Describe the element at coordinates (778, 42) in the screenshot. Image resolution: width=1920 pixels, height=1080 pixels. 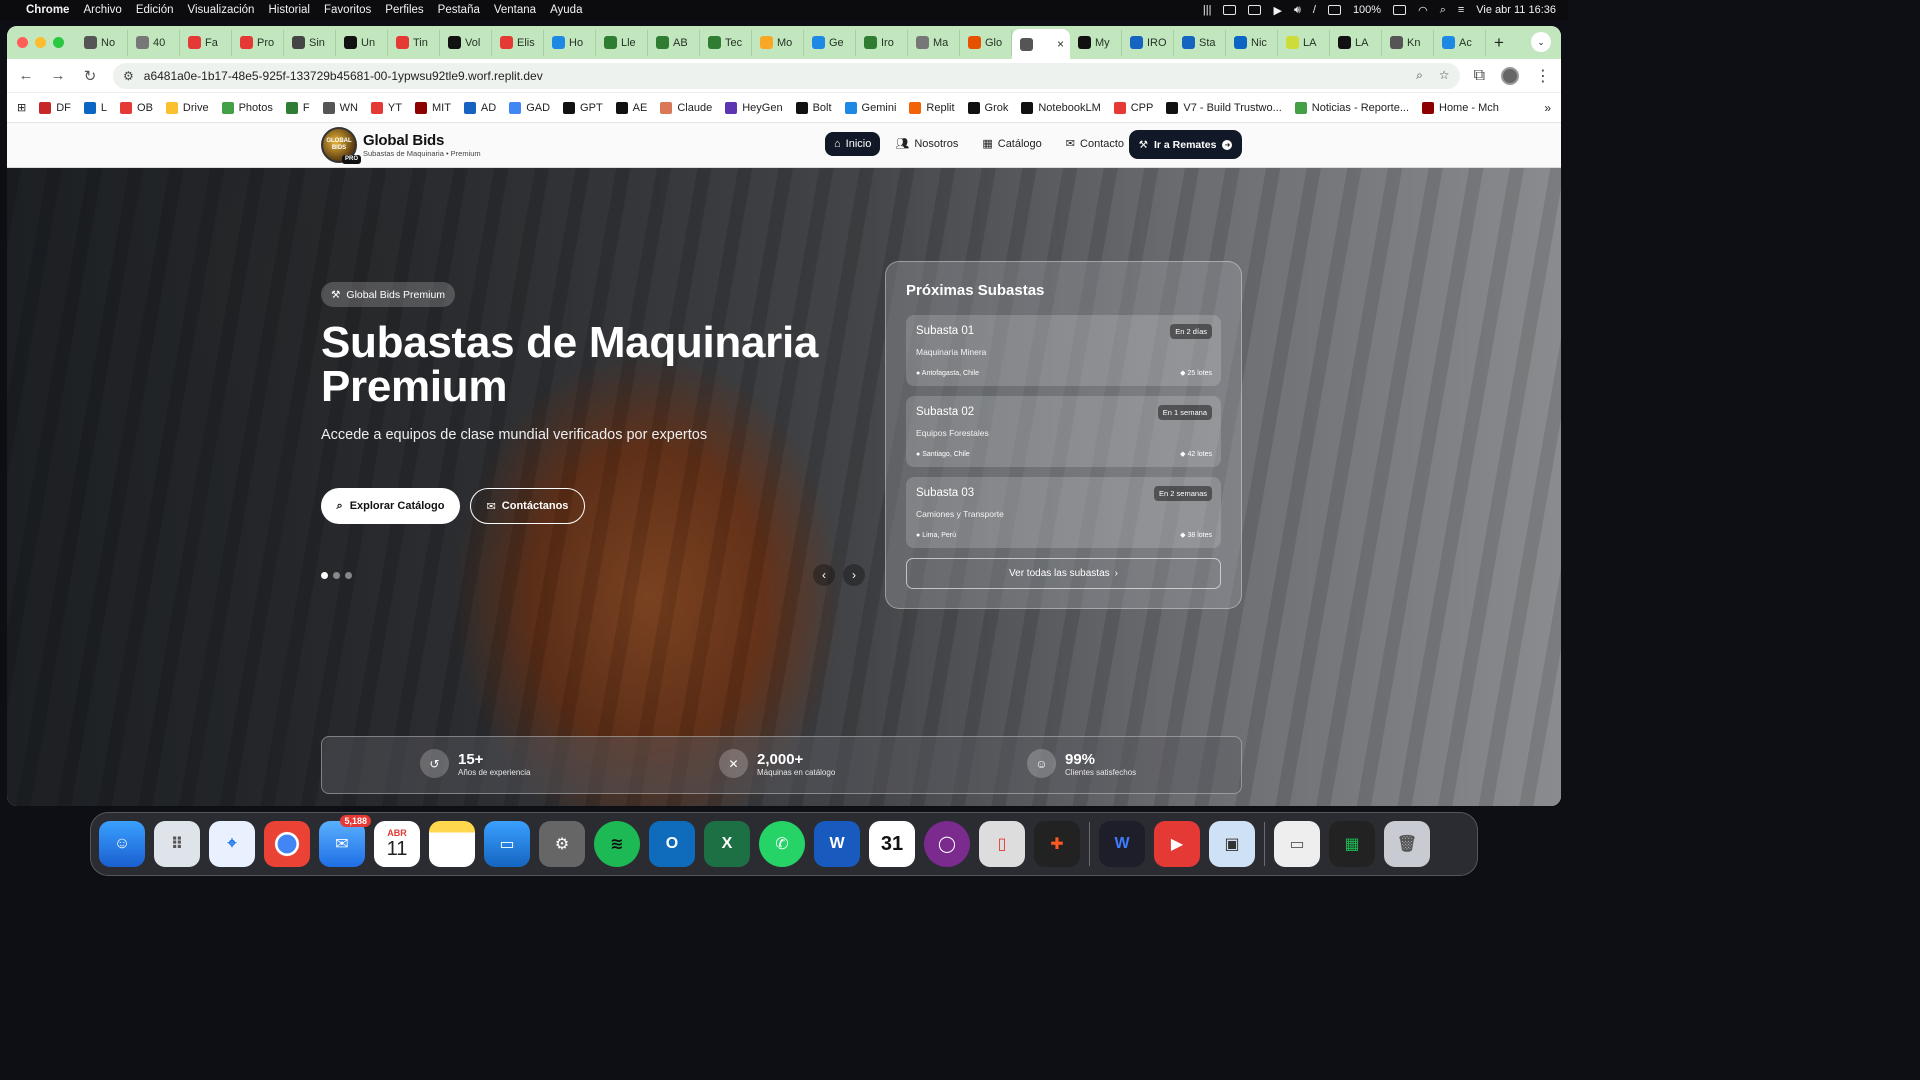
I see `browser-tab: Mo` at that location.